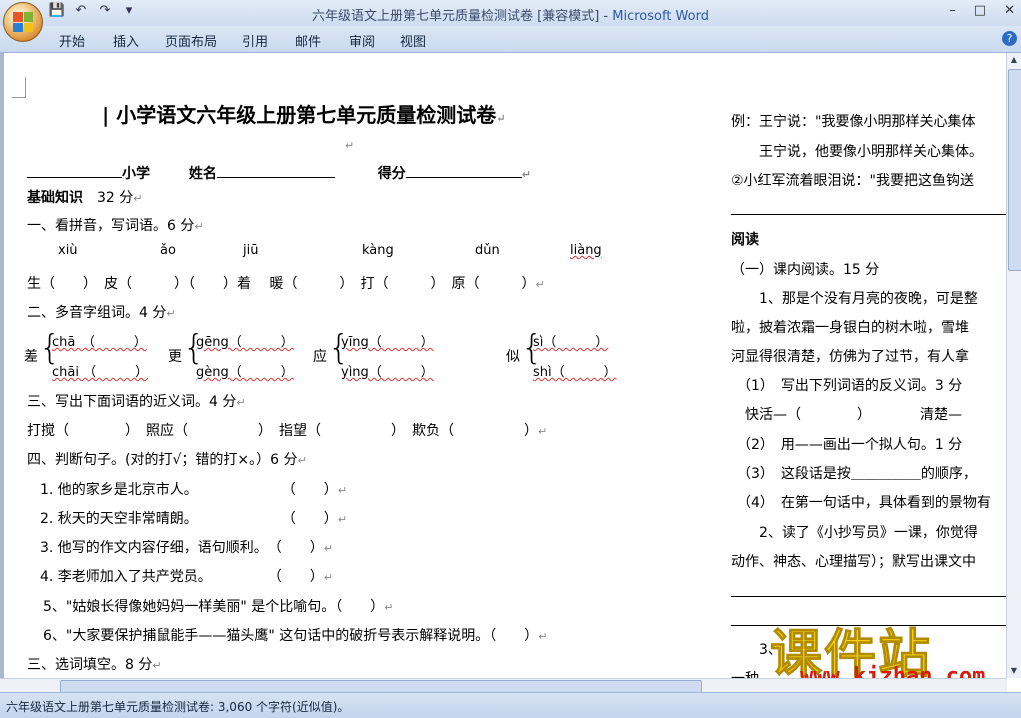 The image size is (1021, 718). I want to click on name-field, so click(275, 177).